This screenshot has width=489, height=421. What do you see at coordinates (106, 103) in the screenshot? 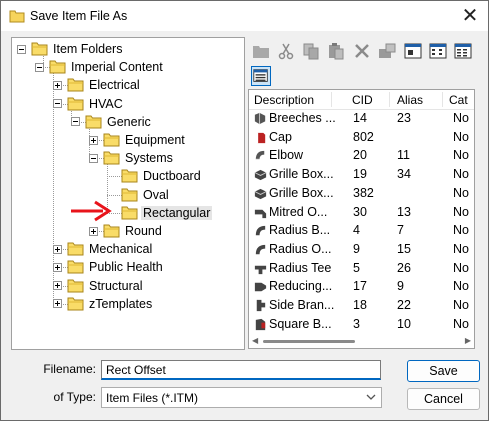
I see `tree-node-label: HVAC` at bounding box center [106, 103].